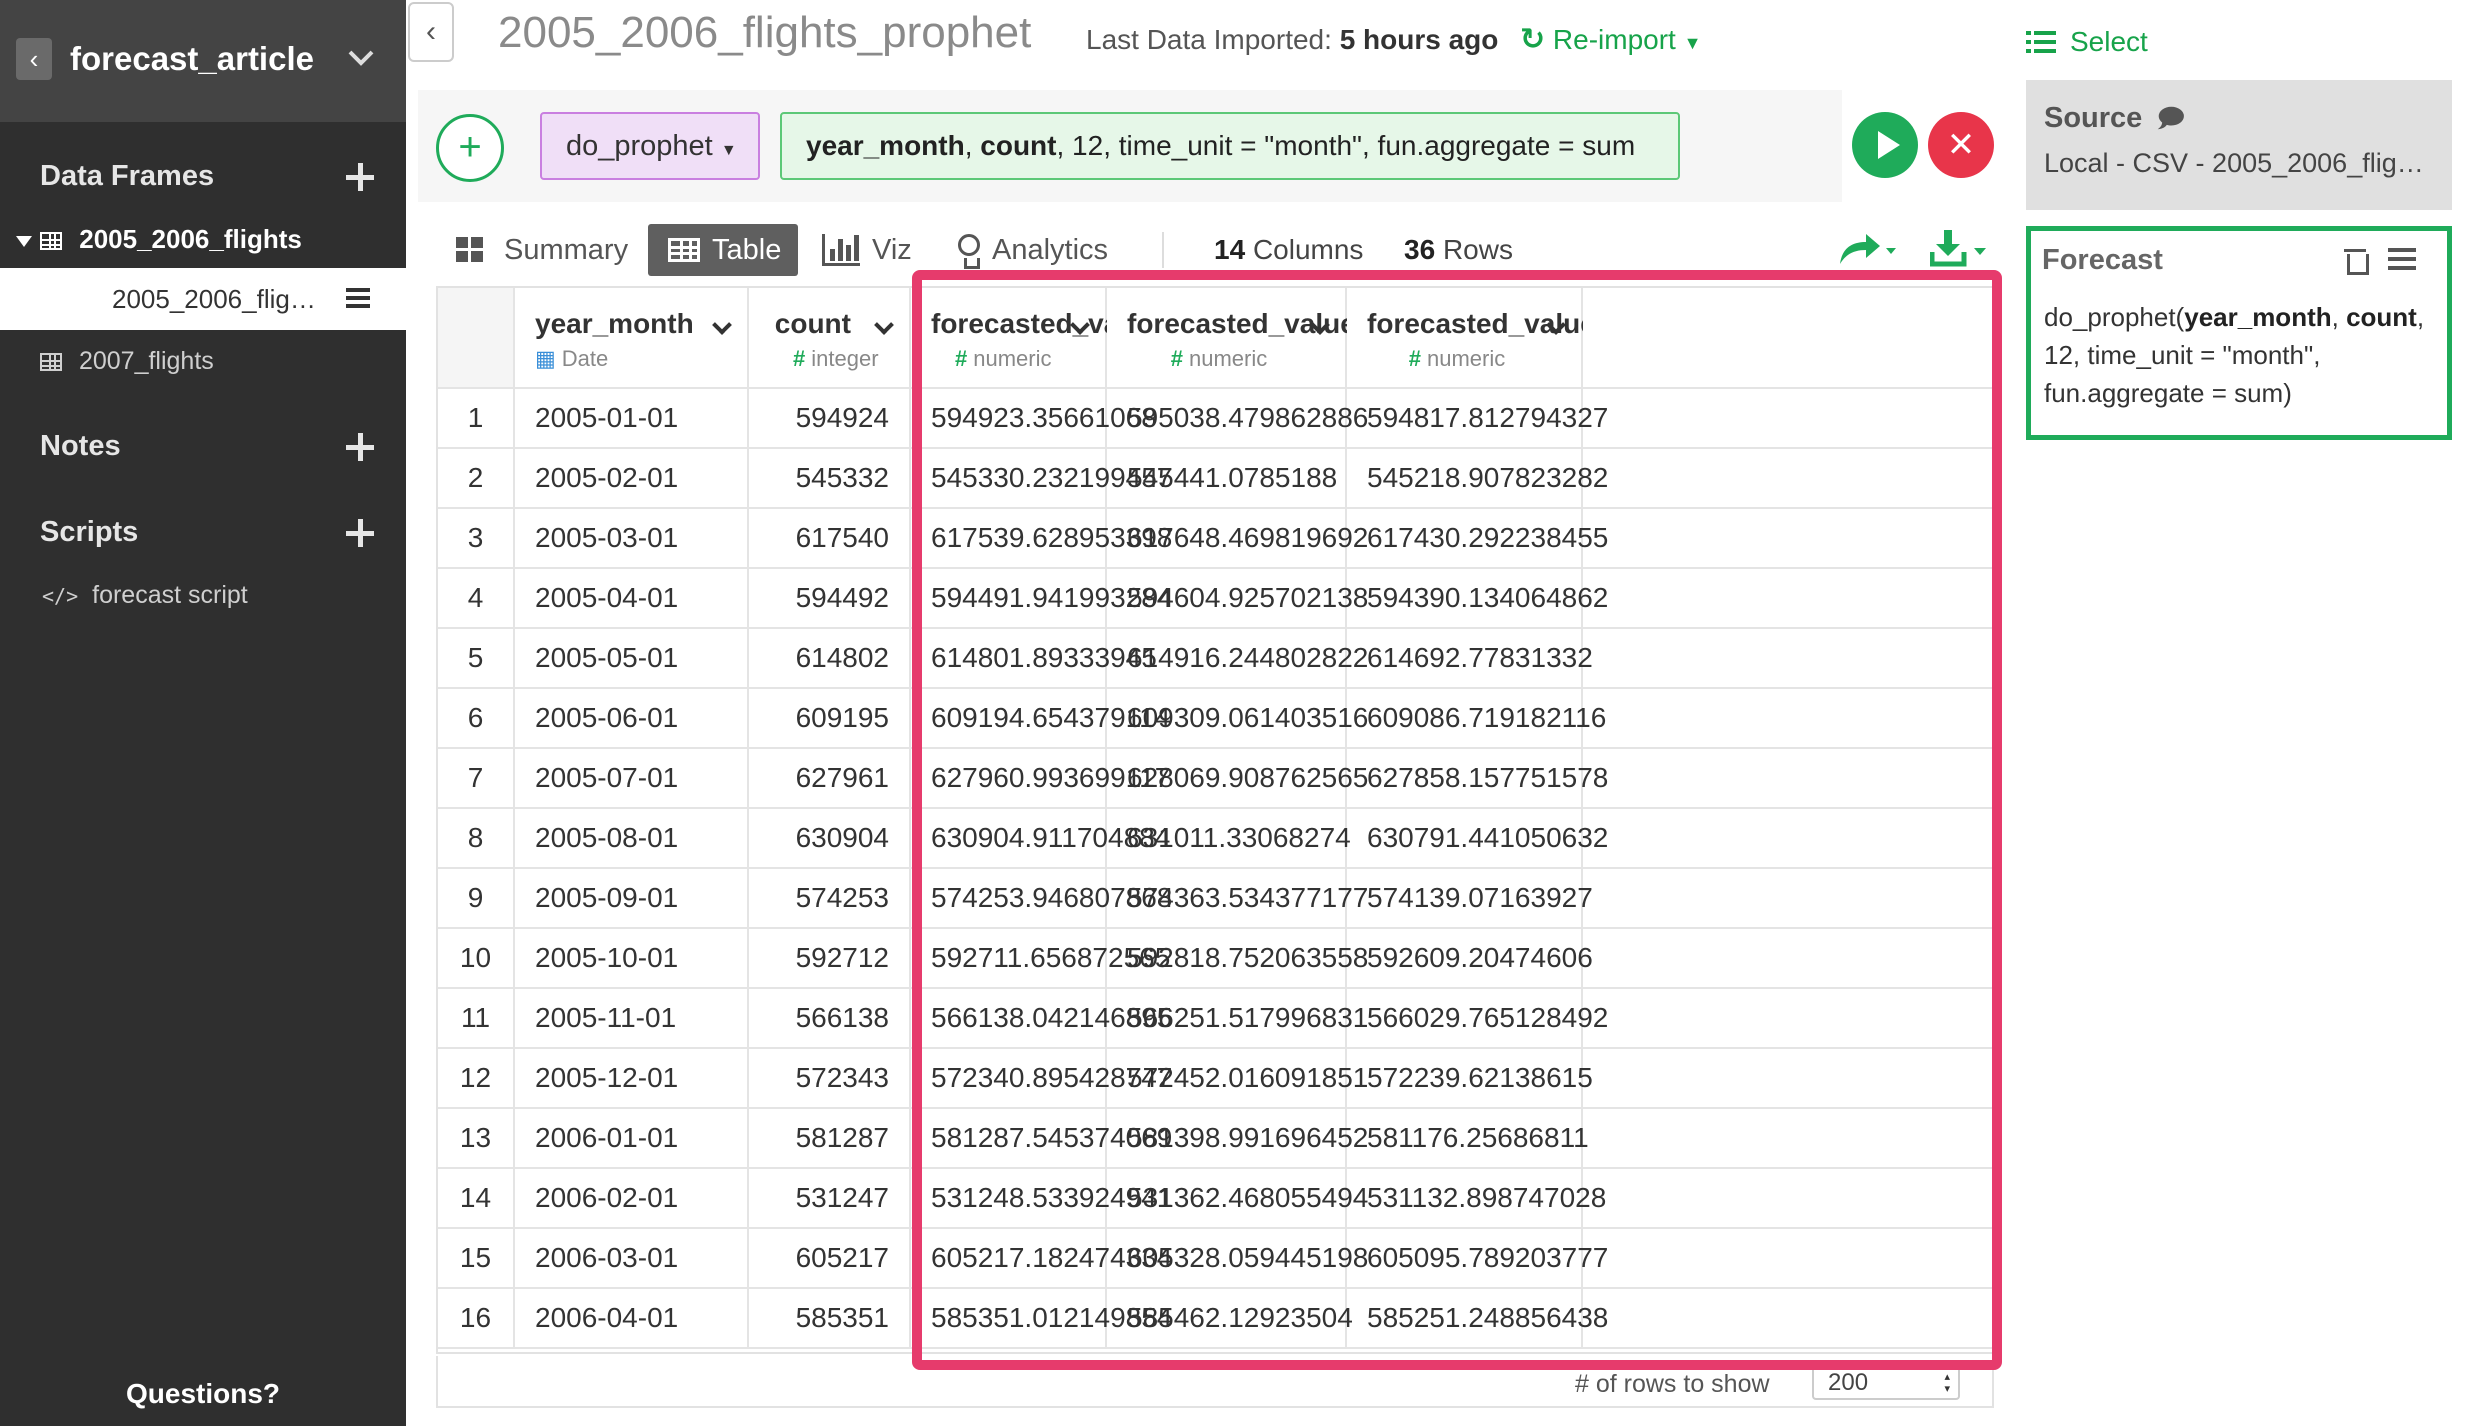 The image size is (2468, 1426). I want to click on table-cell: 614692.77831332, so click(1469, 658).